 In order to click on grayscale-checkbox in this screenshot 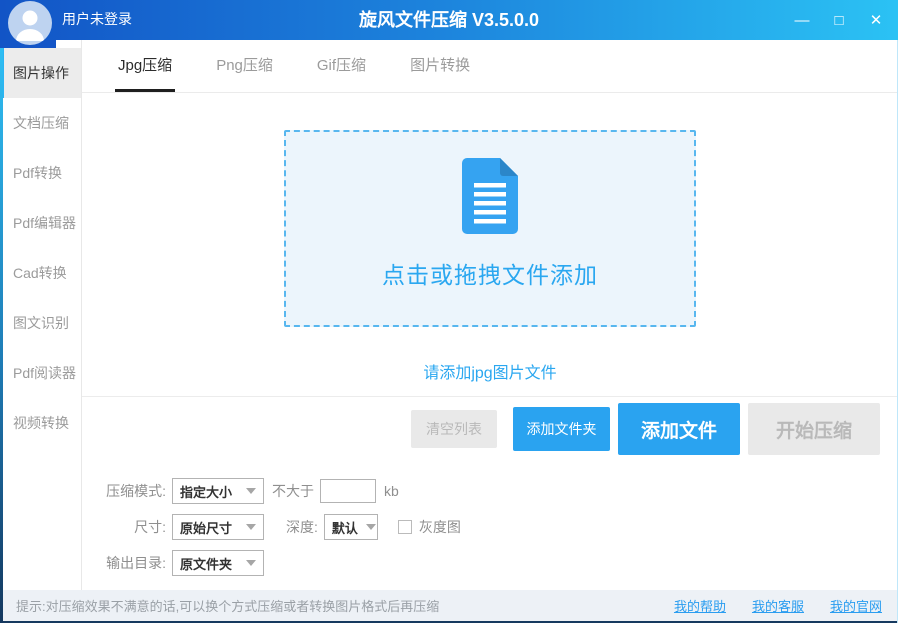, I will do `click(404, 527)`.